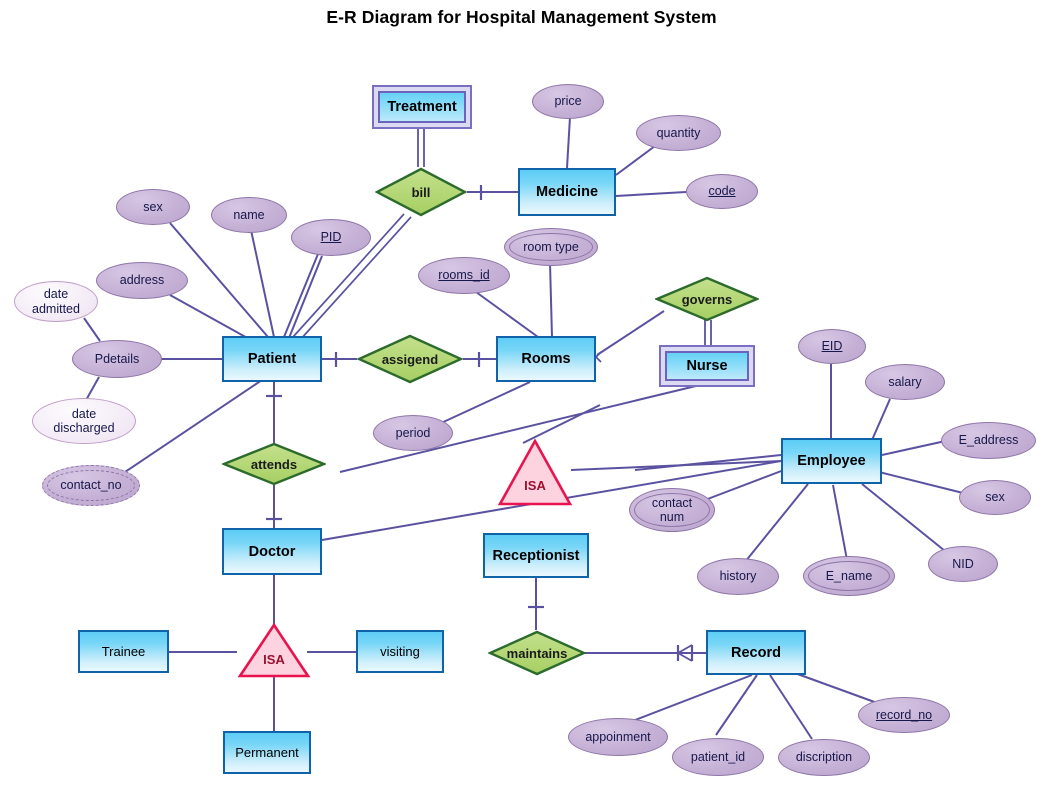  I want to click on entity-visiting: visiting, so click(400, 651).